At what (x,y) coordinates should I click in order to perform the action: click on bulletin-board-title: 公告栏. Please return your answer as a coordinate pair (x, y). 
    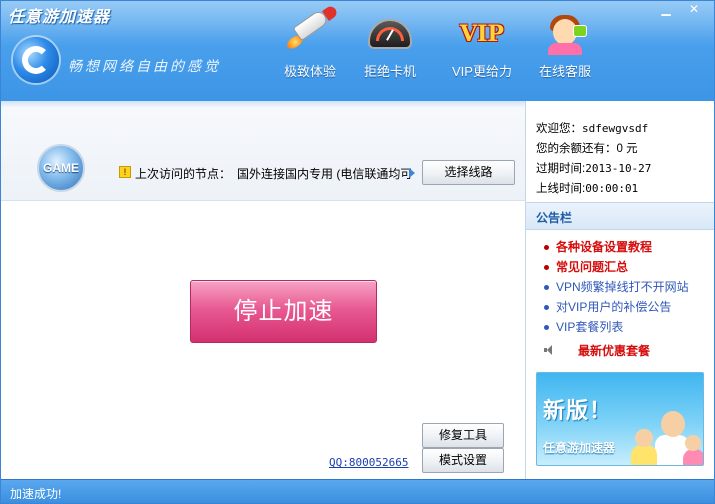
    Looking at the image, I should click on (554, 218).